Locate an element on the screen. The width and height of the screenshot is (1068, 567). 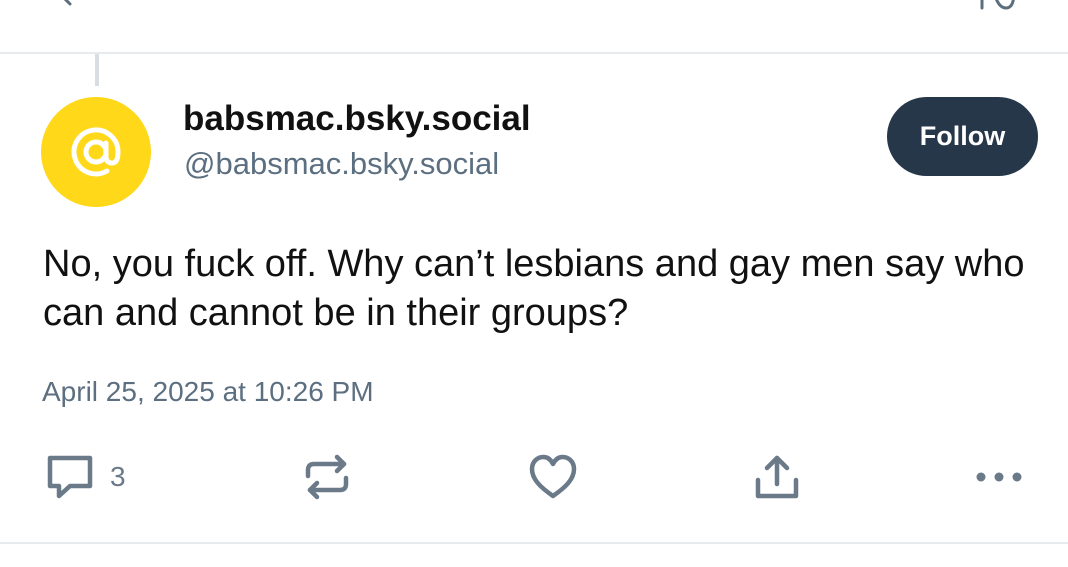
repost-icon is located at coordinates (327, 477).